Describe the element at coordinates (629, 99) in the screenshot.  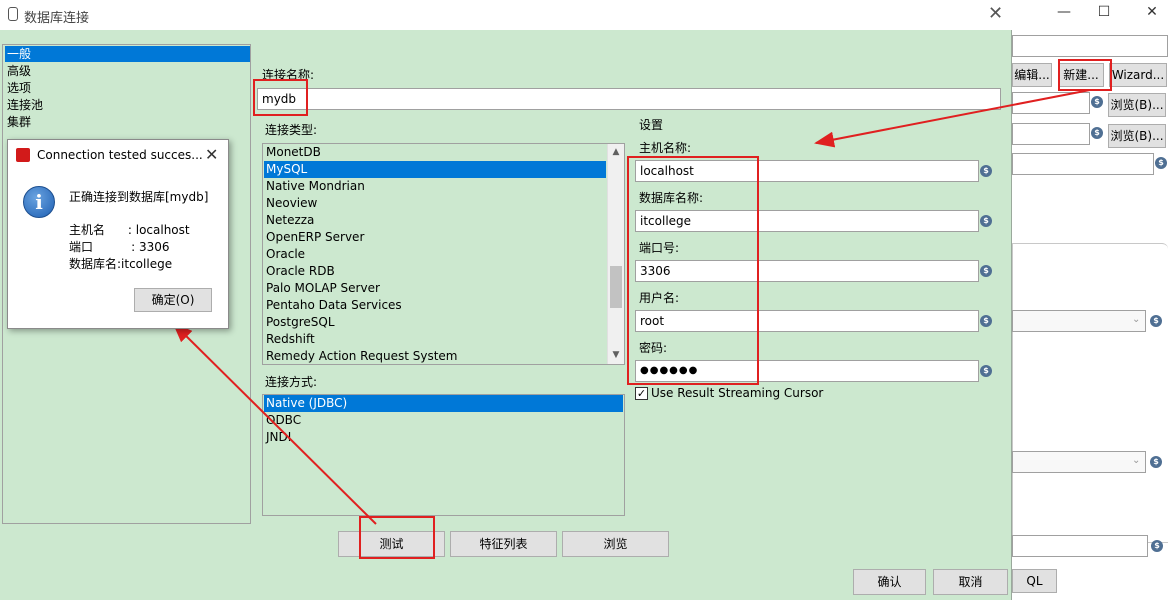
I see `connection-name-input: mydb` at that location.